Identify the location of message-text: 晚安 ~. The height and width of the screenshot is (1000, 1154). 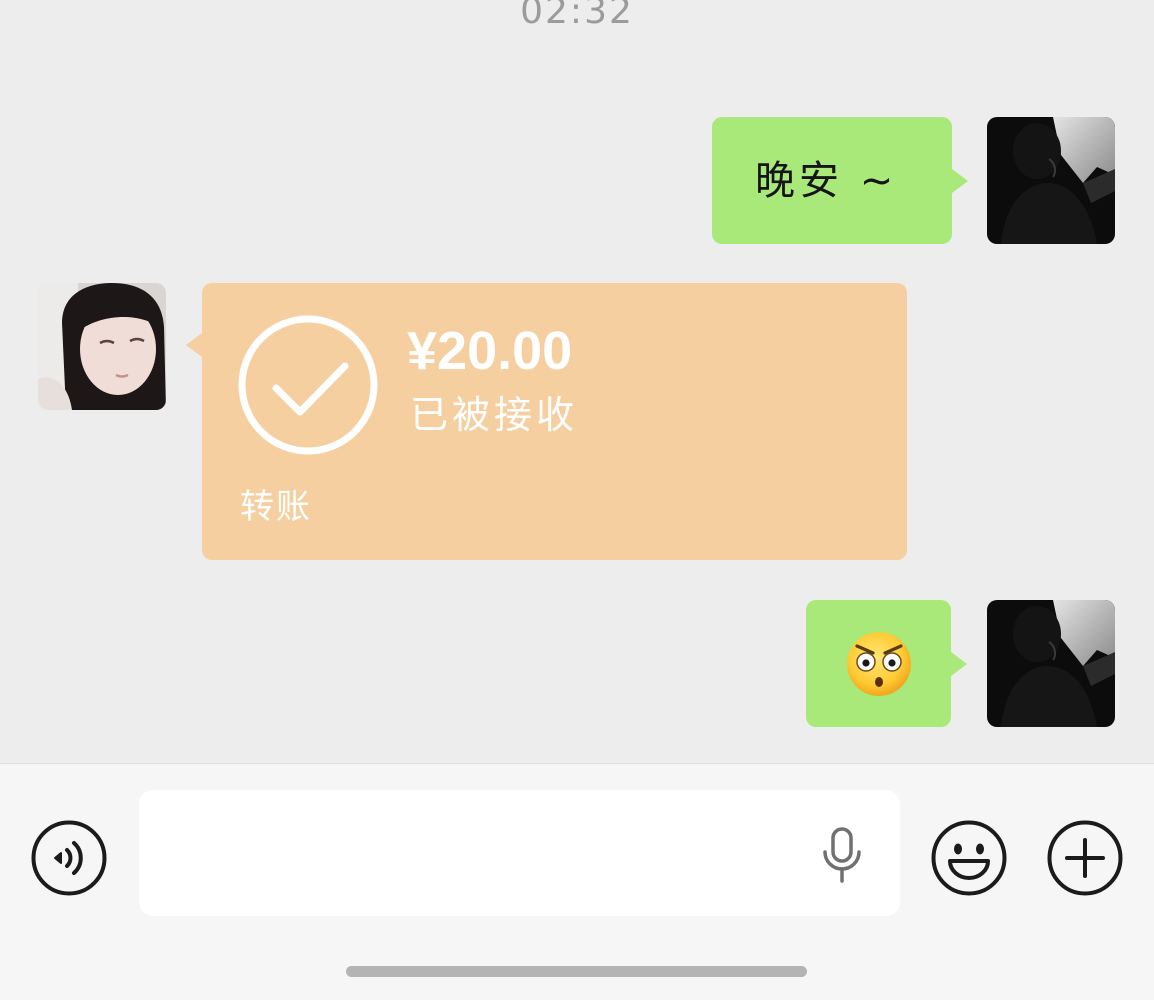
(826, 180).